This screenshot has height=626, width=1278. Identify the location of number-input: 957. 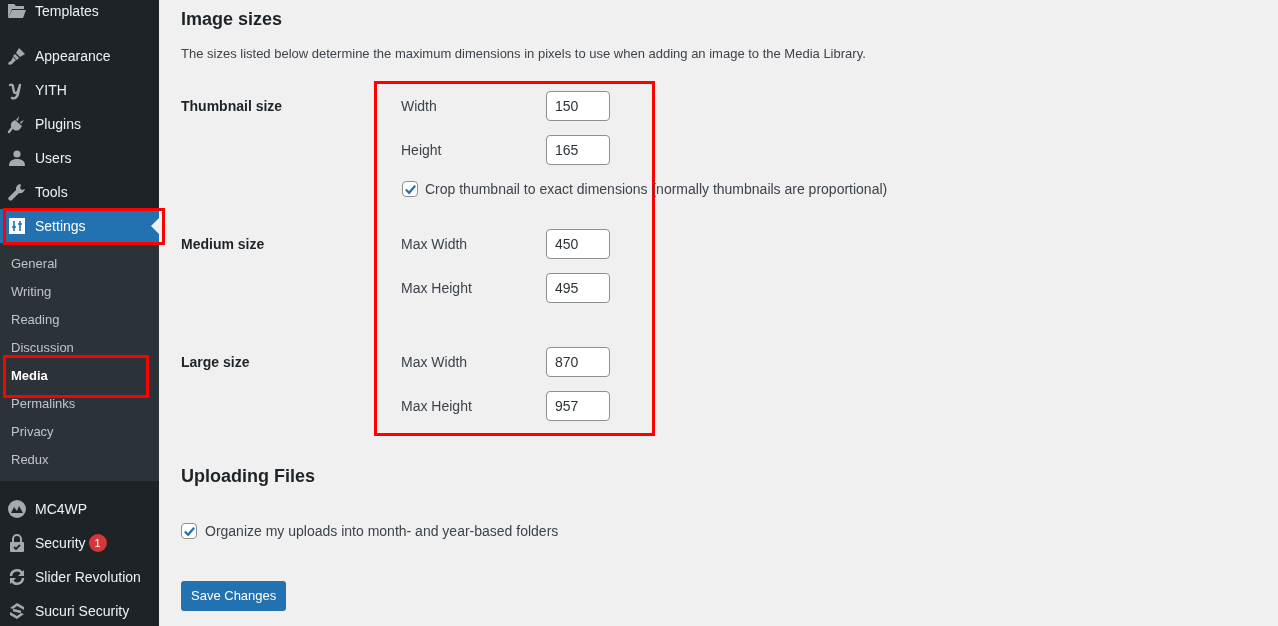
(578, 406).